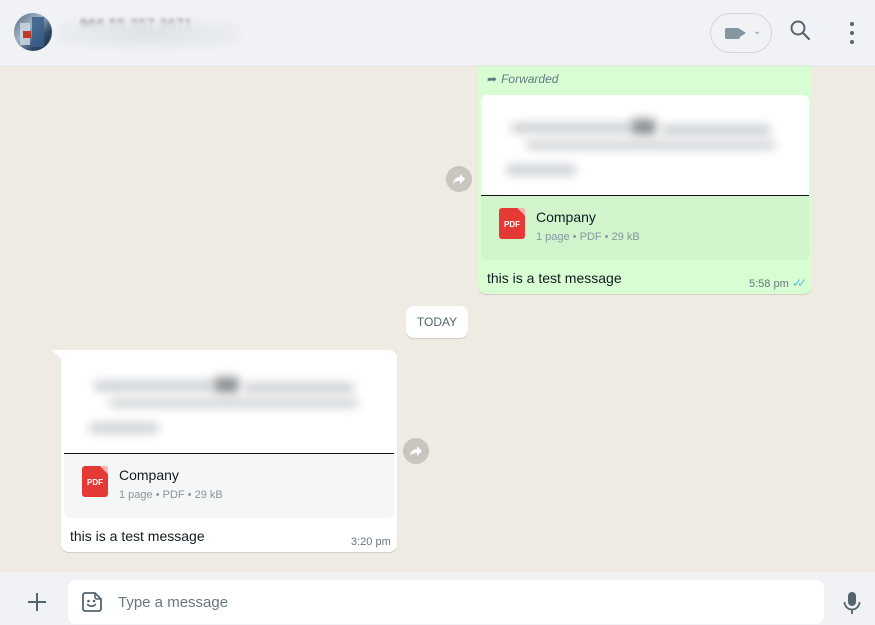 Image resolution: width=875 pixels, height=625 pixels. I want to click on video-call-icon, so click(735, 33).